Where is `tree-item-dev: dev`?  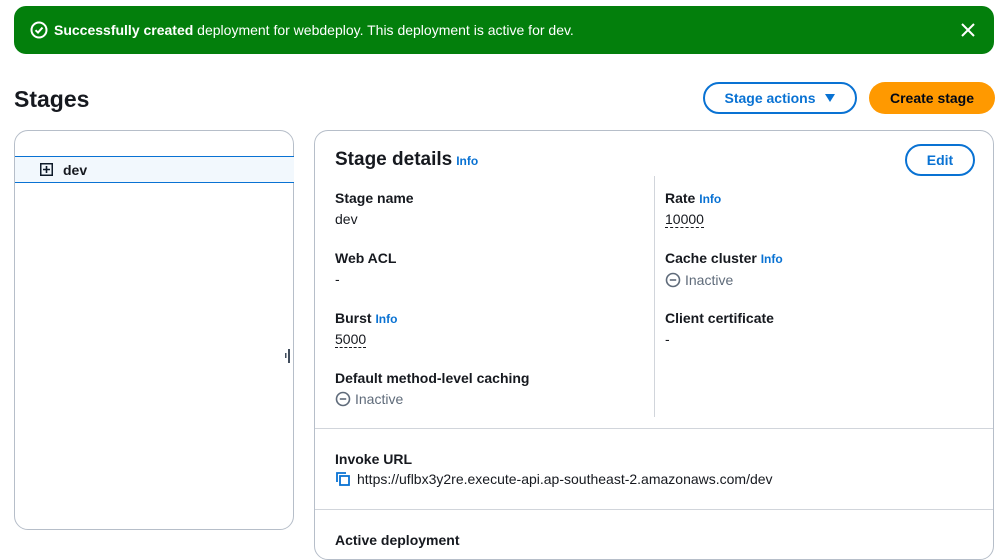
tree-item-dev: dev is located at coordinates (154, 169).